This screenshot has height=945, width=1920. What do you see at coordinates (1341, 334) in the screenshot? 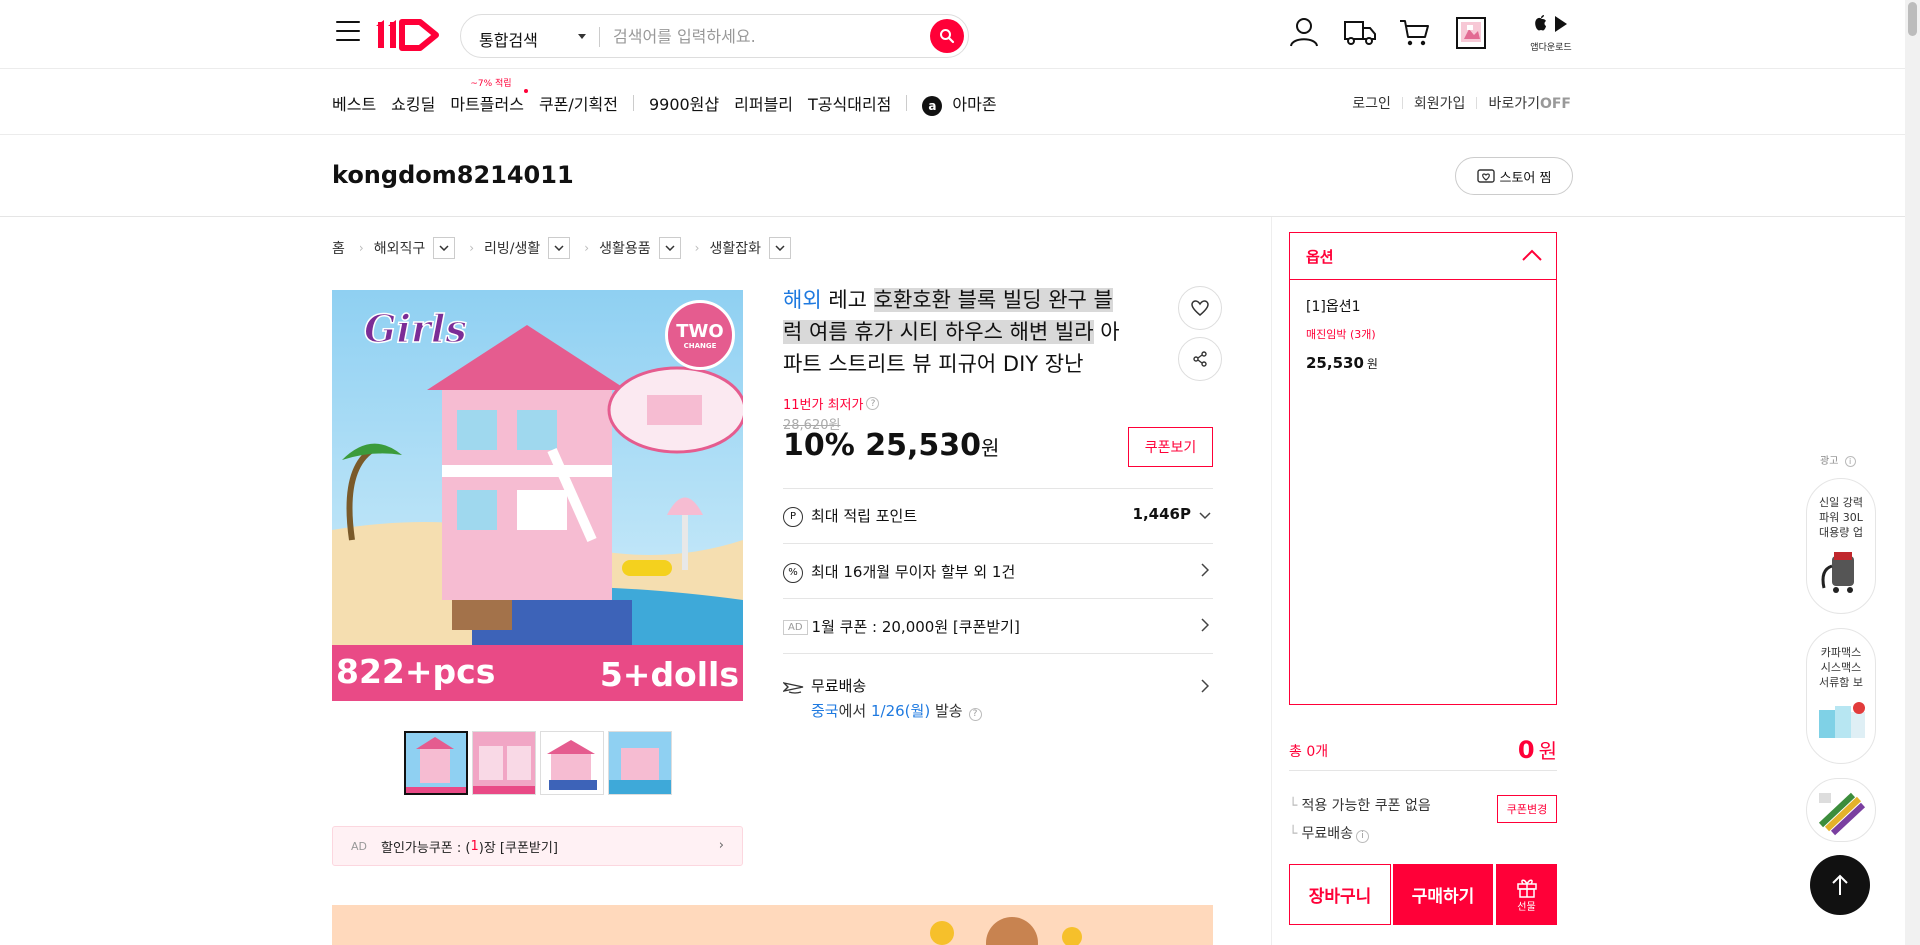
I see `option-stock-note: 매진임박 (3개)` at bounding box center [1341, 334].